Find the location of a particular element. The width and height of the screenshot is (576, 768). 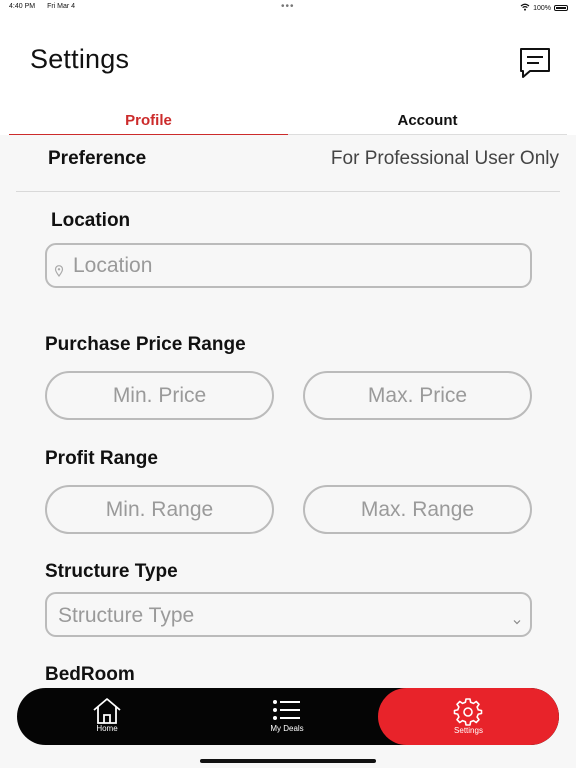

bedroom-label: BedRoom is located at coordinates (90, 674).